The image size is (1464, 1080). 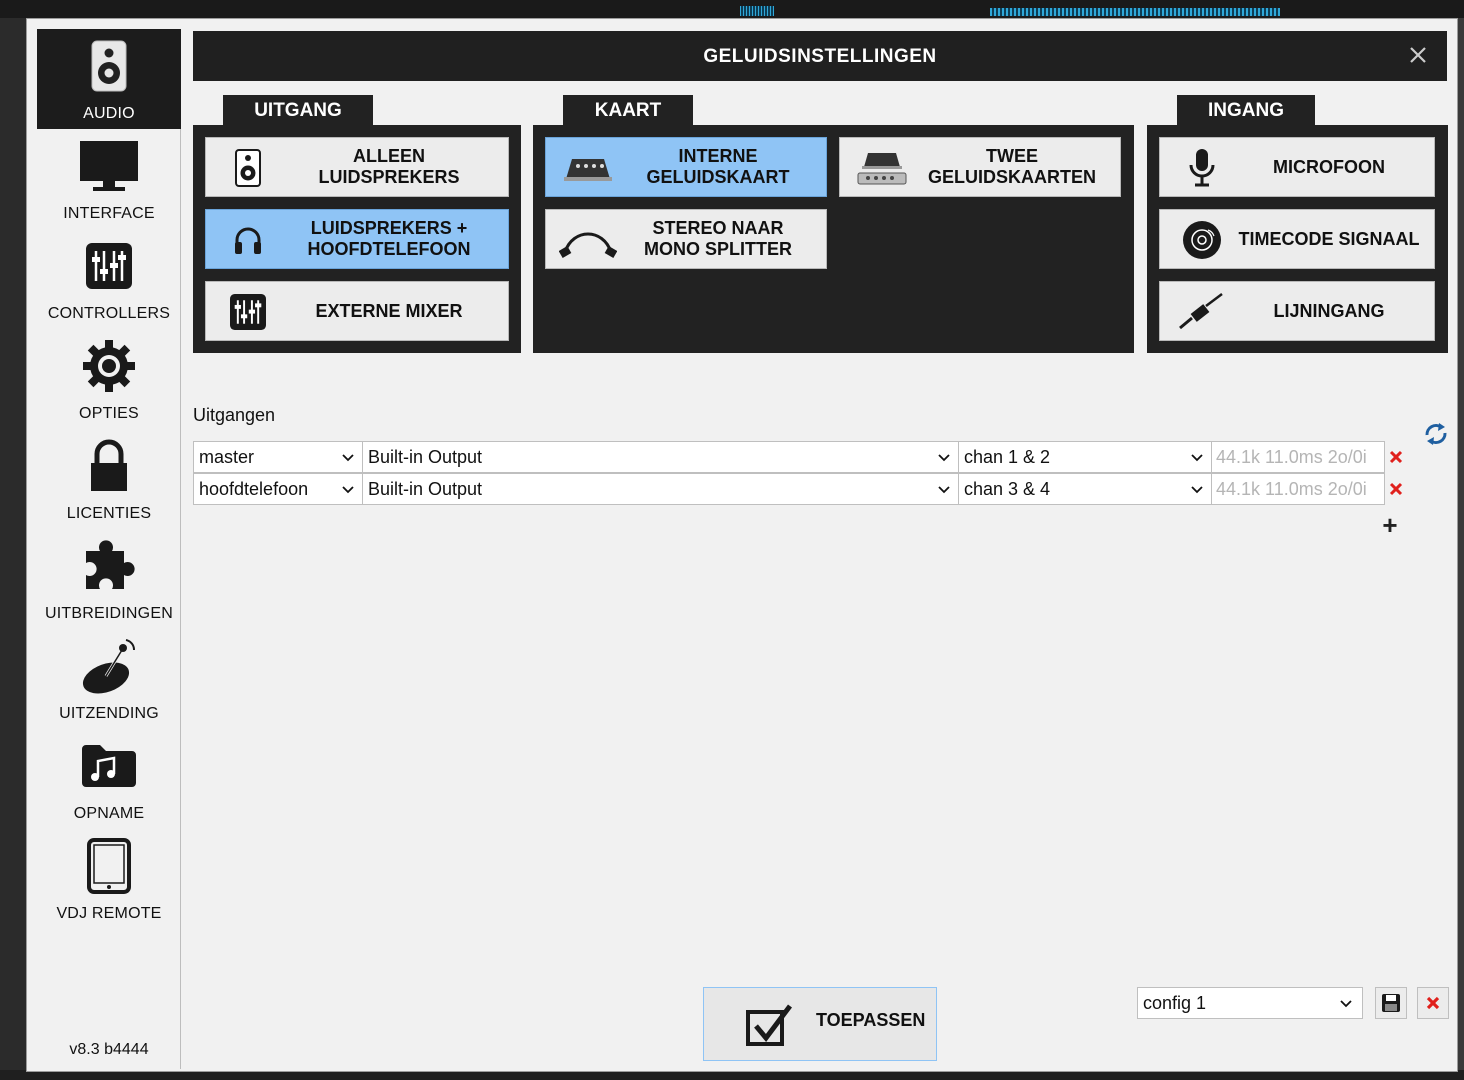 What do you see at coordinates (227, 457) in the screenshot?
I see `output-role-value: master` at bounding box center [227, 457].